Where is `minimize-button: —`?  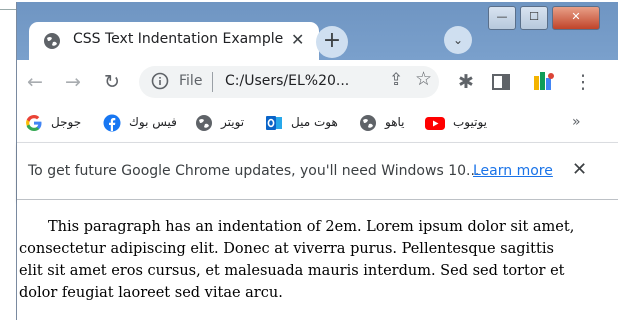
minimize-button: — is located at coordinates (502, 18).